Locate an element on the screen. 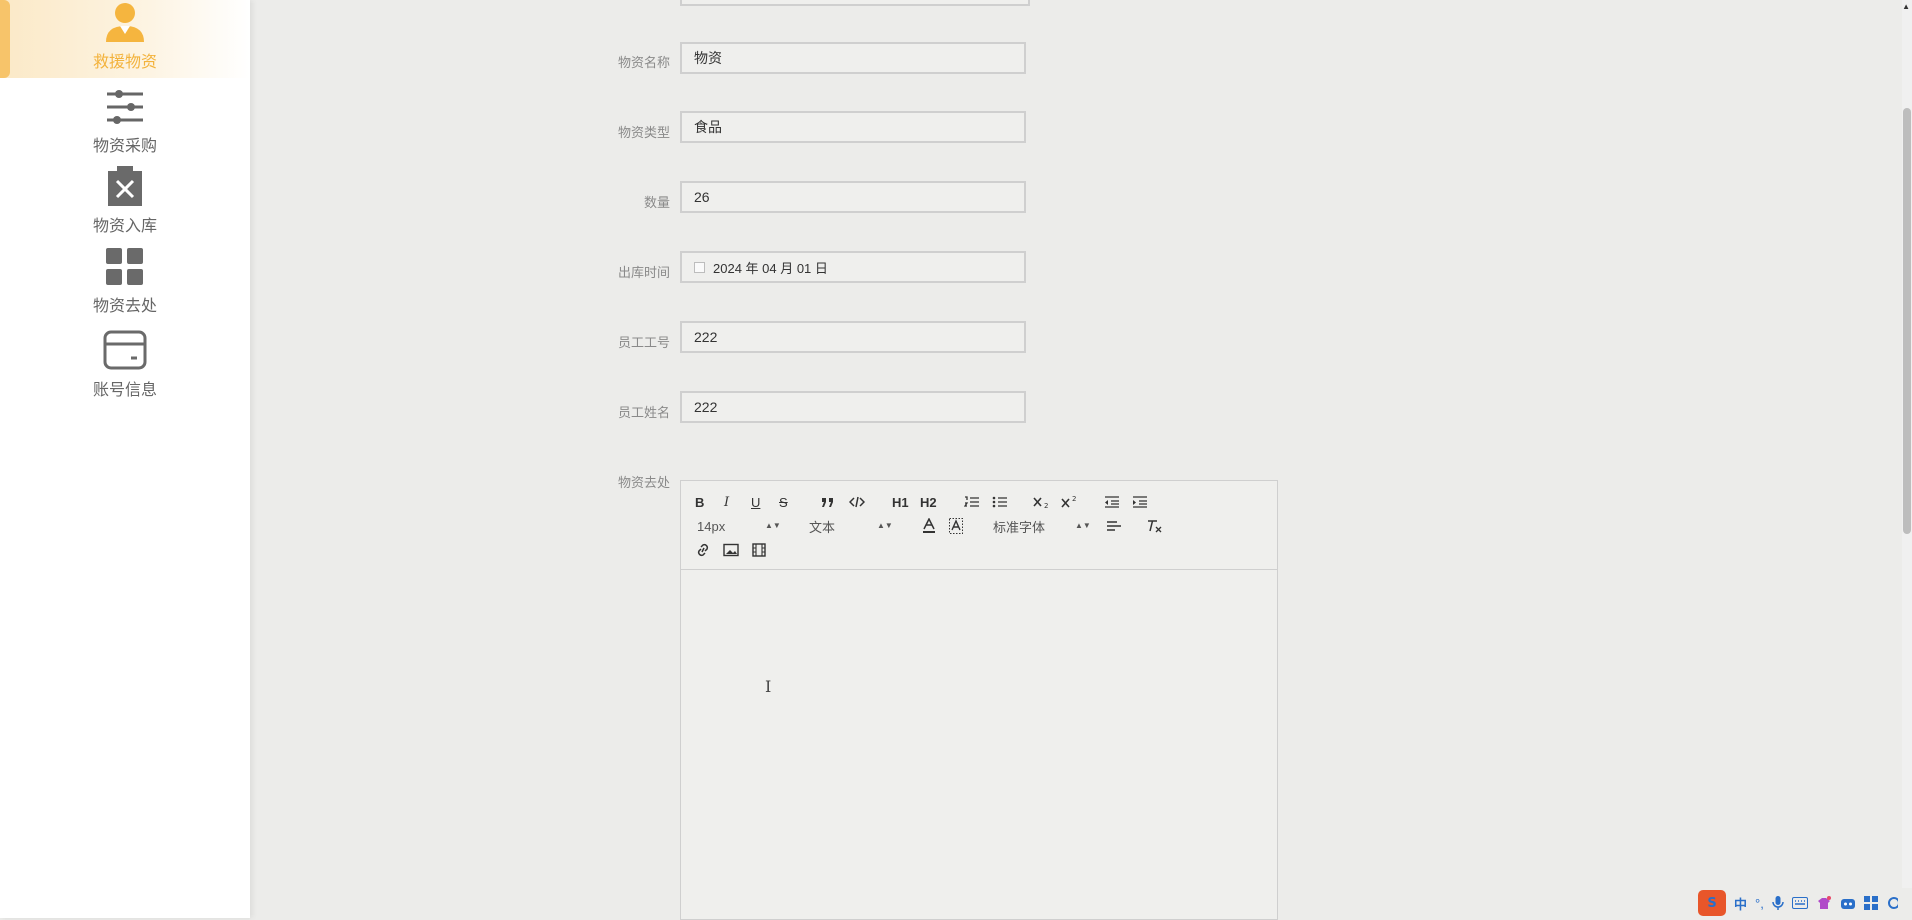  sidebar-item-stock-in: 物资入库 is located at coordinates (125, 201).